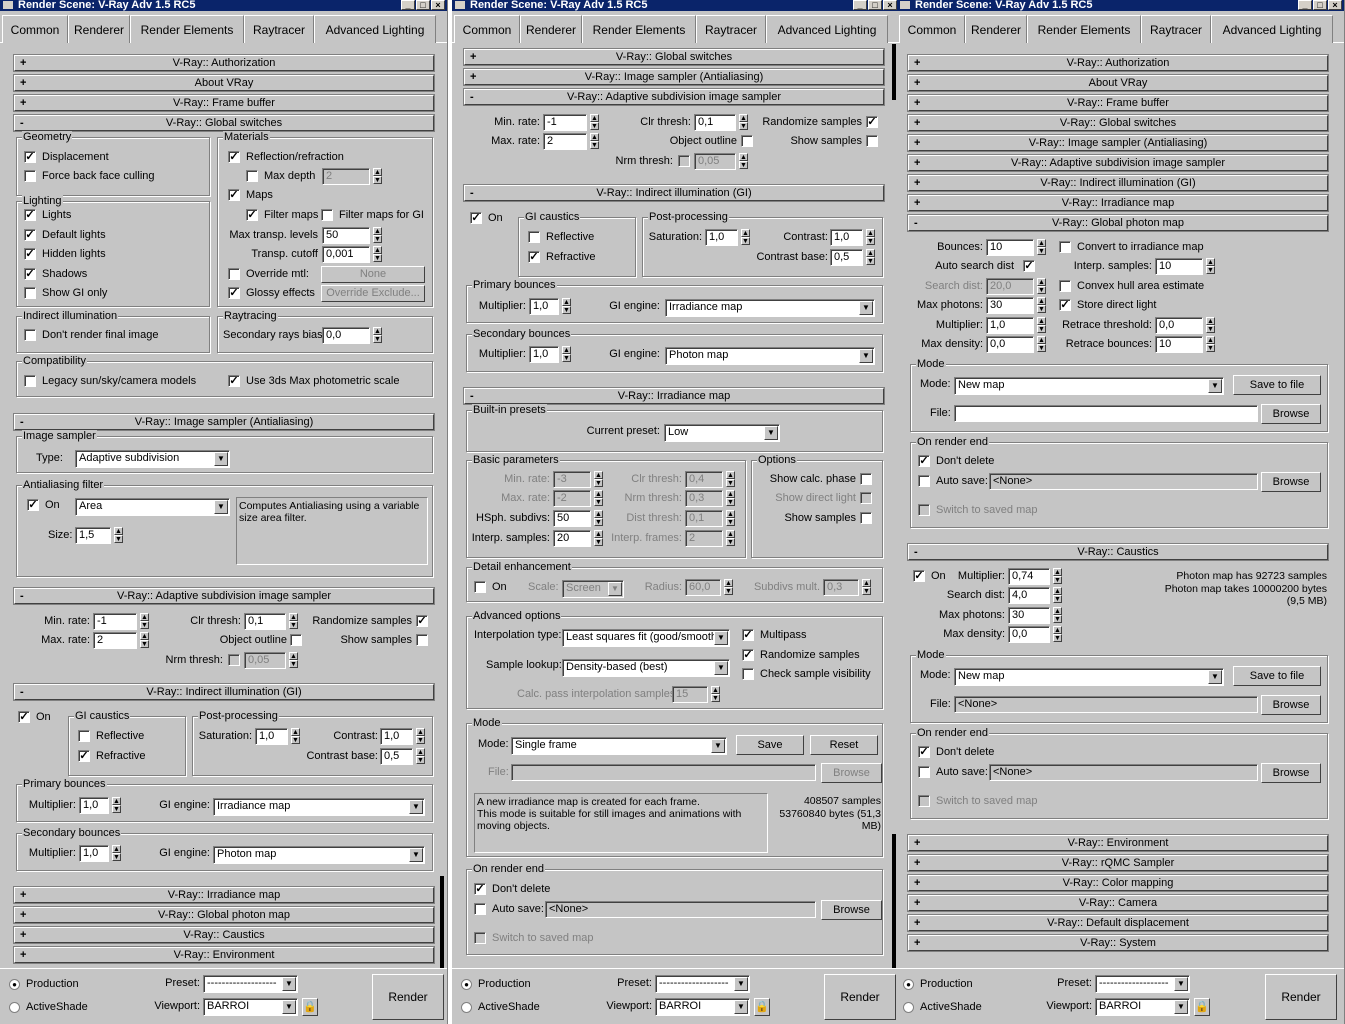 The image size is (1345, 1024). Describe the element at coordinates (224, 103) in the screenshot. I see `rollout-frame-buffer: + V-Ray:: Frame buffer` at that location.